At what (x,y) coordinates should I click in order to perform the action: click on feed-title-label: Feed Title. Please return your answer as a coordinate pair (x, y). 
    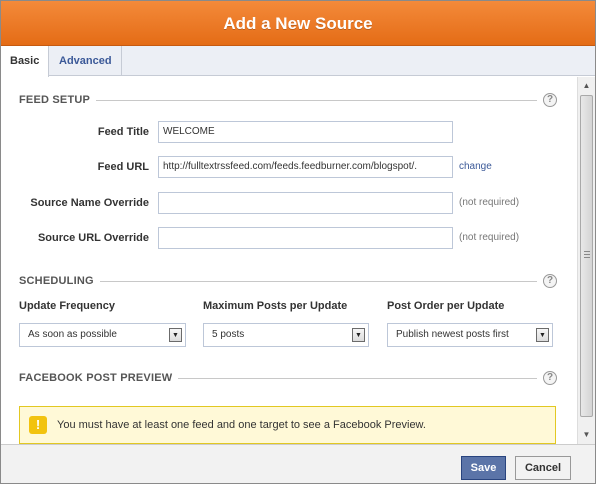
    Looking at the image, I should click on (123, 132).